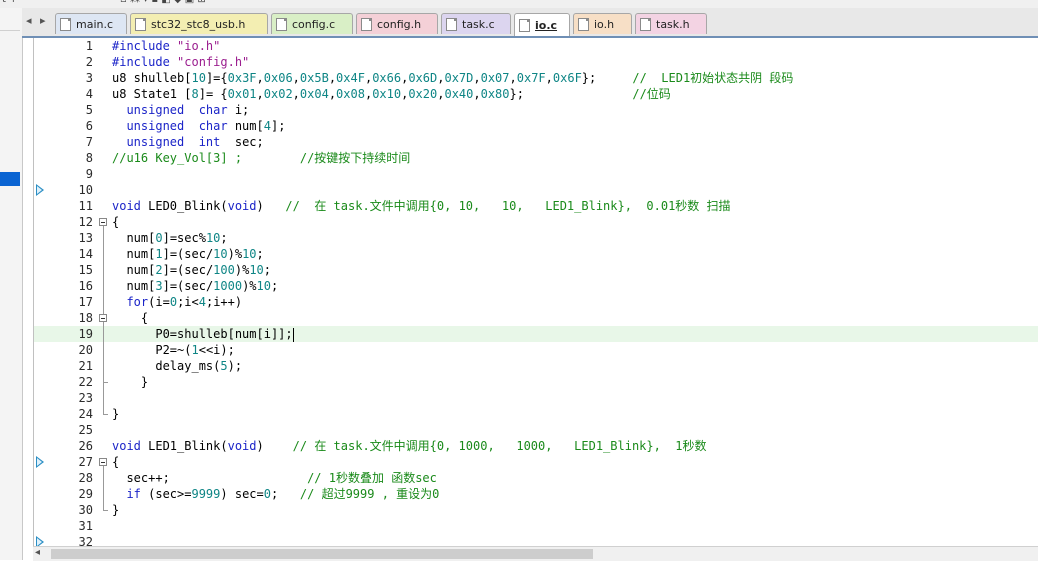 The image size is (1038, 561). What do you see at coordinates (536, 126) in the screenshot?
I see `code-line: 6 unsigned char num[4];` at bounding box center [536, 126].